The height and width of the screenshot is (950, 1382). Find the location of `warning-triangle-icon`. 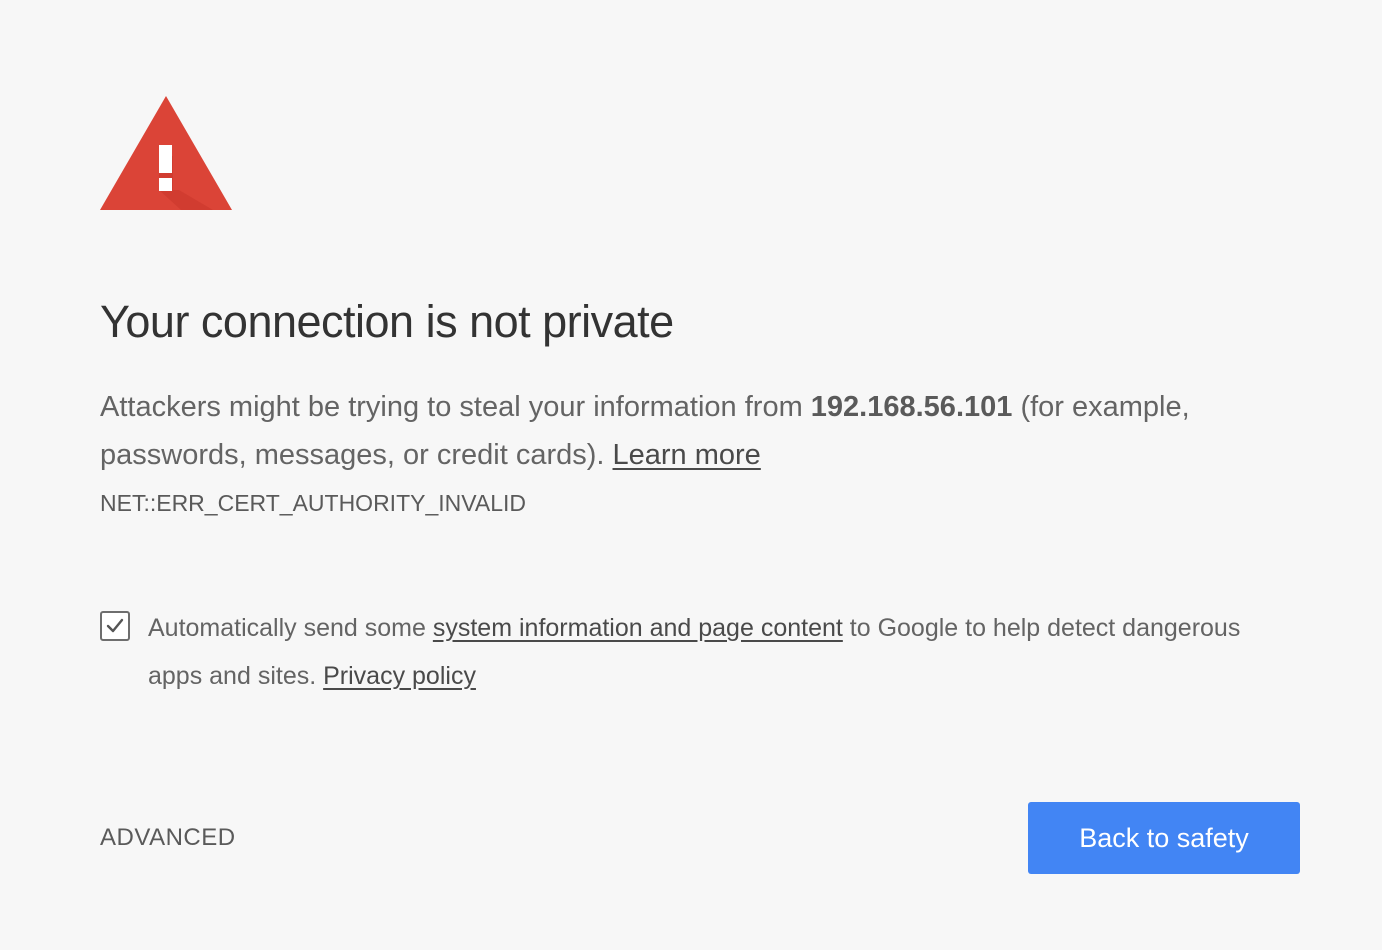

warning-triangle-icon is located at coordinates (166, 153).